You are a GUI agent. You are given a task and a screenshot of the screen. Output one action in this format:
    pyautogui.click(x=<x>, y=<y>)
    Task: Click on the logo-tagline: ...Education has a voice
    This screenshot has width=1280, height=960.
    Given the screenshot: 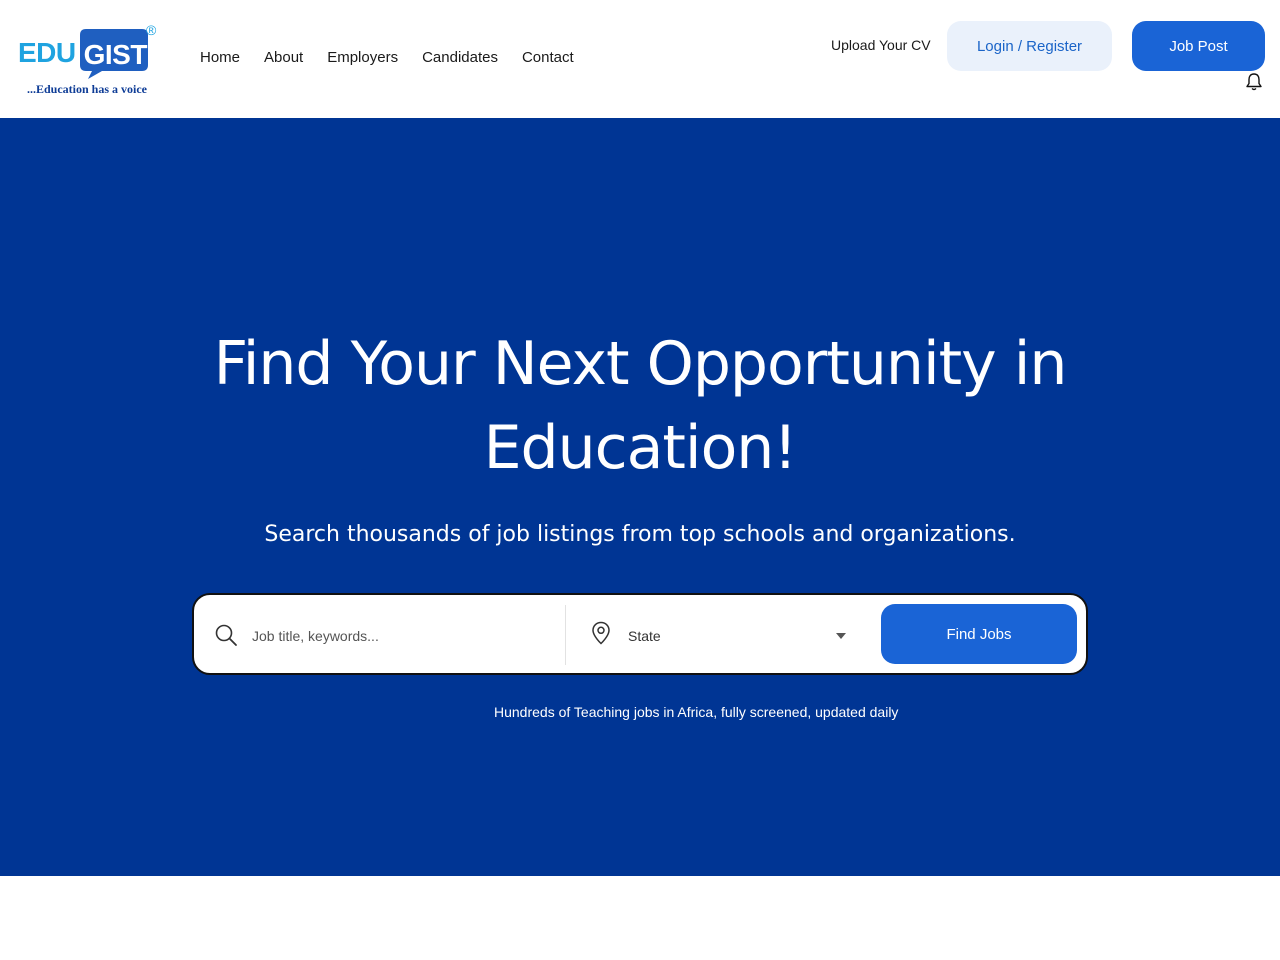 What is the action you would take?
    pyautogui.click(x=87, y=89)
    